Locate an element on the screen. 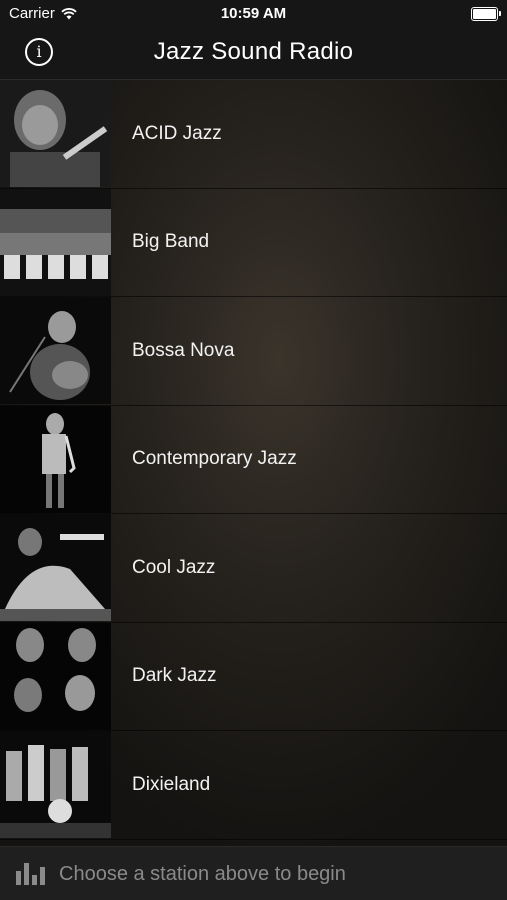 Image resolution: width=507 pixels, height=900 pixels. equalizer-icon is located at coordinates (30, 874).